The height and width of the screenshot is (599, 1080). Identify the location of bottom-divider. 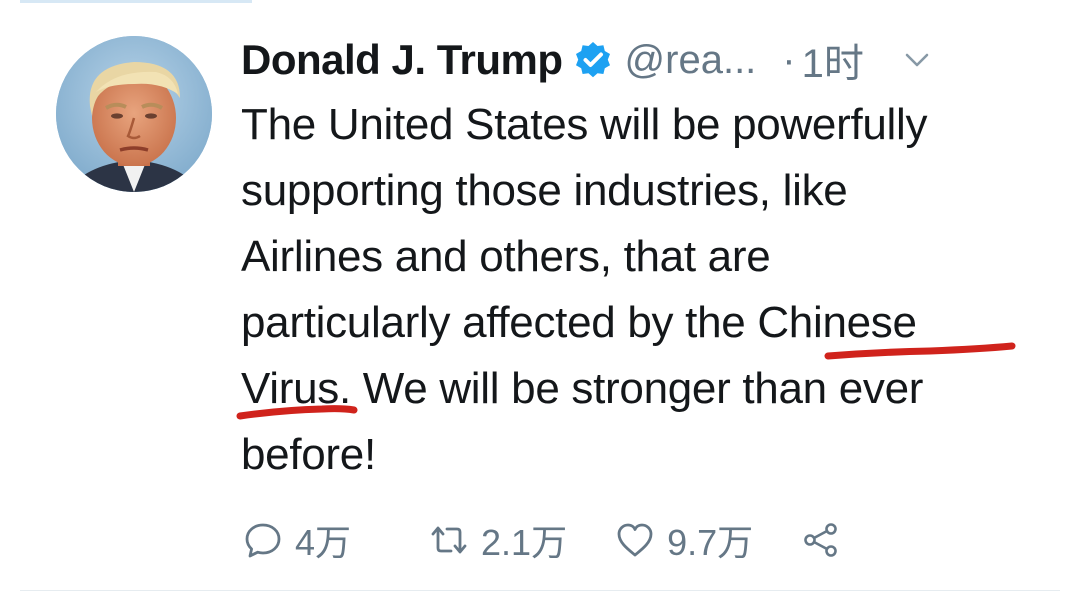
(540, 590).